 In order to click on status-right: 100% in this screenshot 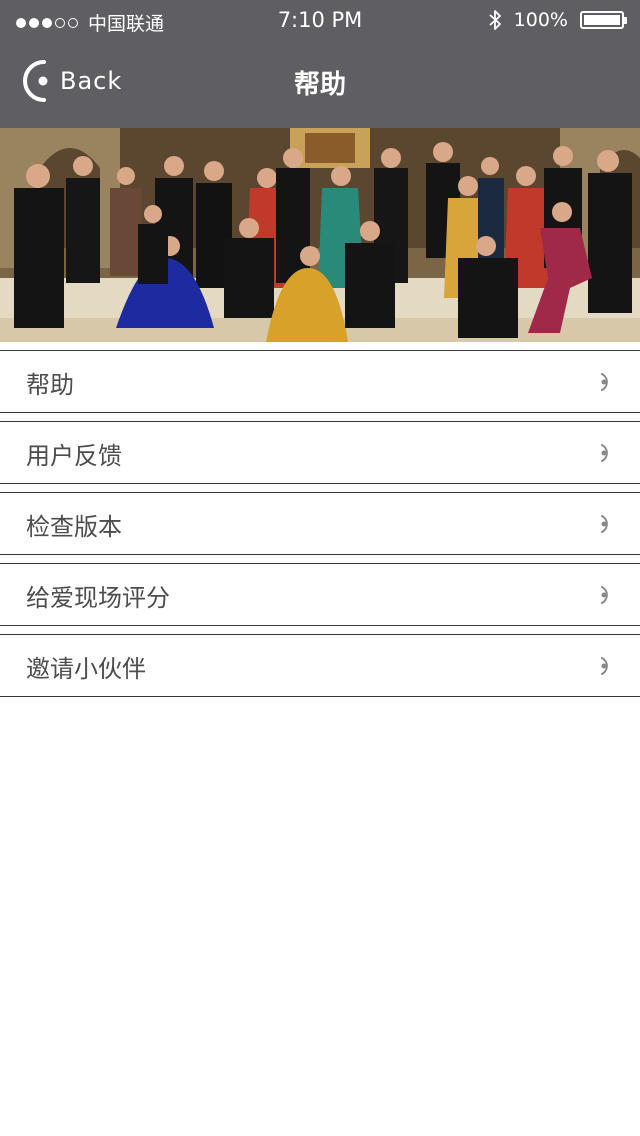, I will do `click(557, 20)`.